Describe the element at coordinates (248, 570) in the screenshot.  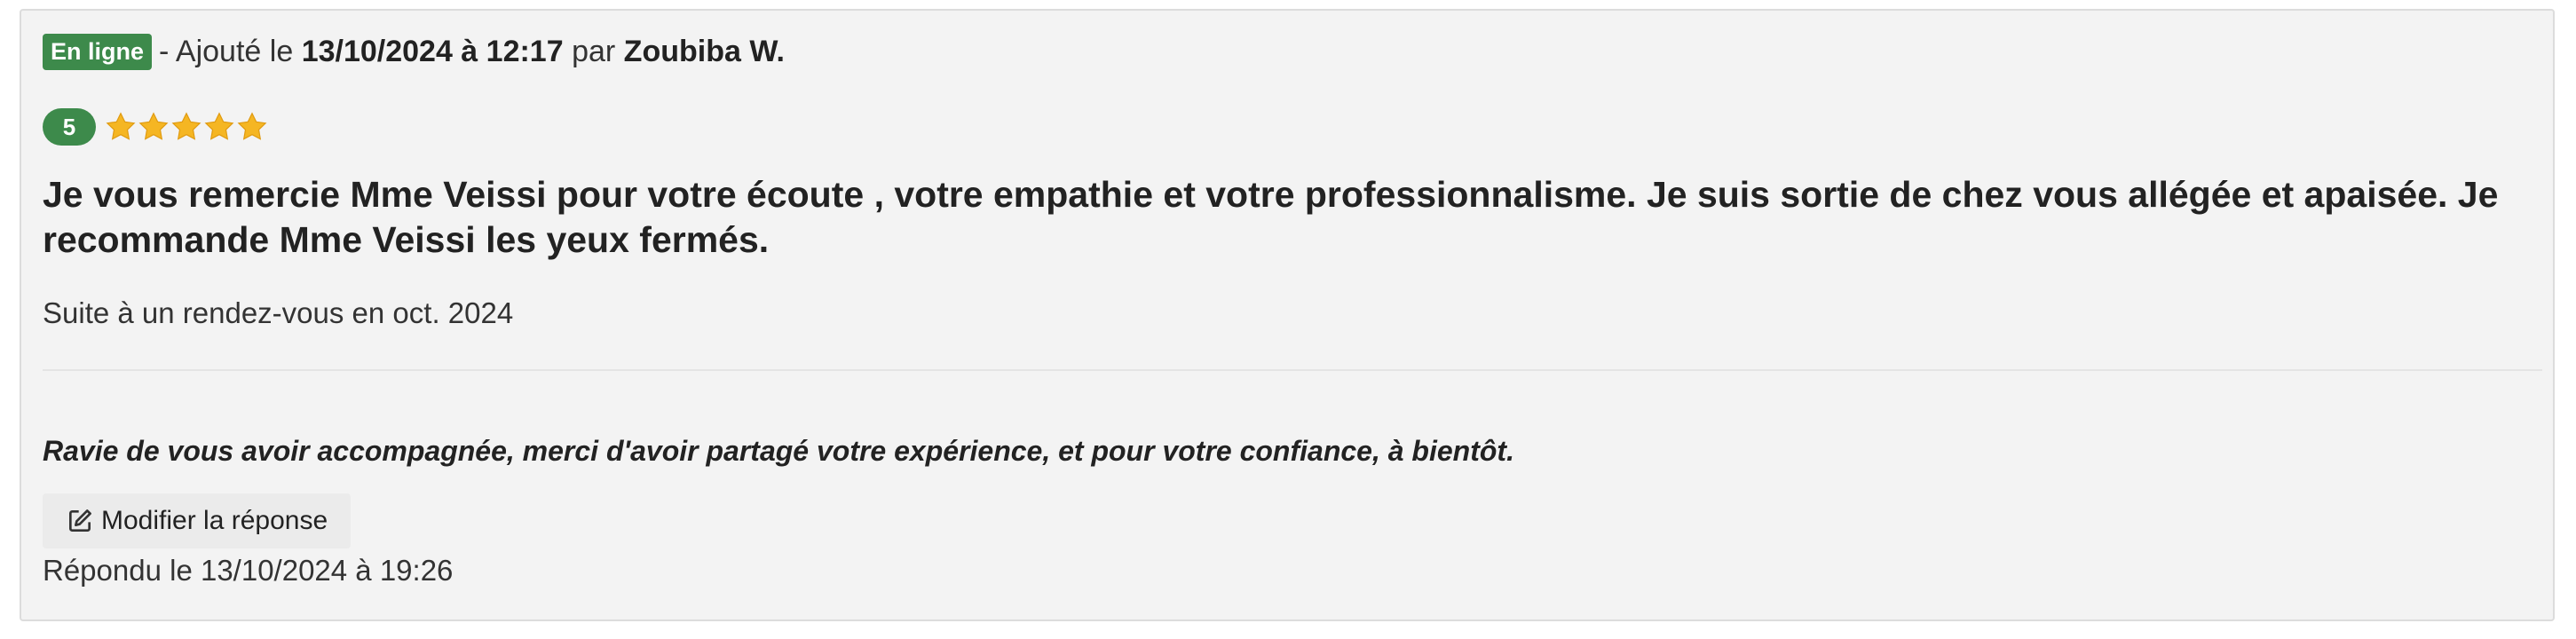
I see `replied-date: Répondu le 13/10/2024 à 19:26` at that location.